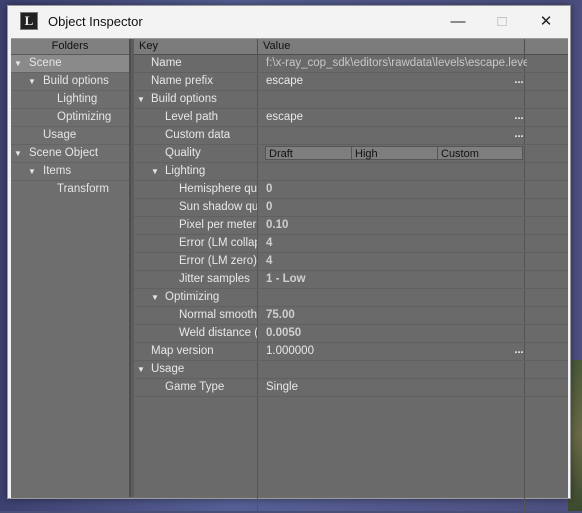 This screenshot has height=513, width=582. Describe the element at coordinates (76, 81) in the screenshot. I see `folder-label: Build options` at that location.